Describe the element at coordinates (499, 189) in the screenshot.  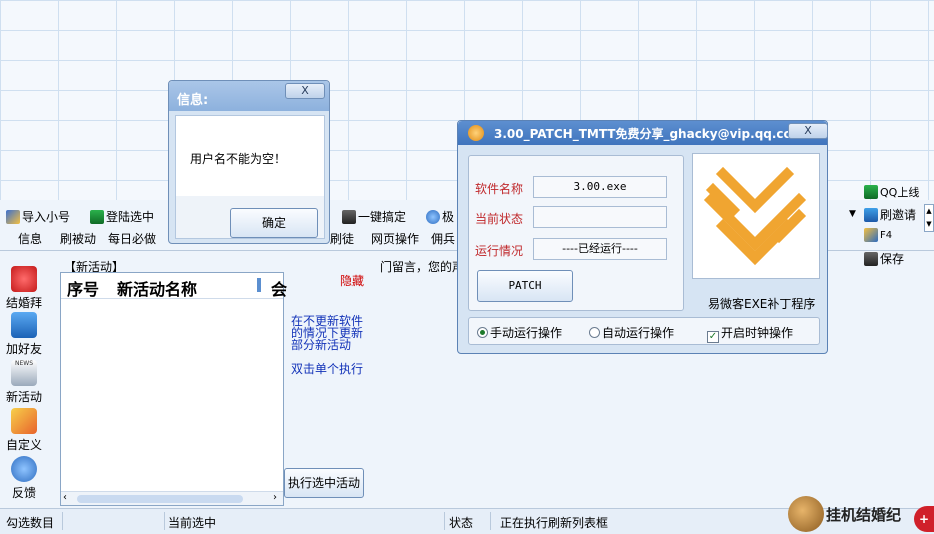
I see `software-name-label: 软件名称` at that location.